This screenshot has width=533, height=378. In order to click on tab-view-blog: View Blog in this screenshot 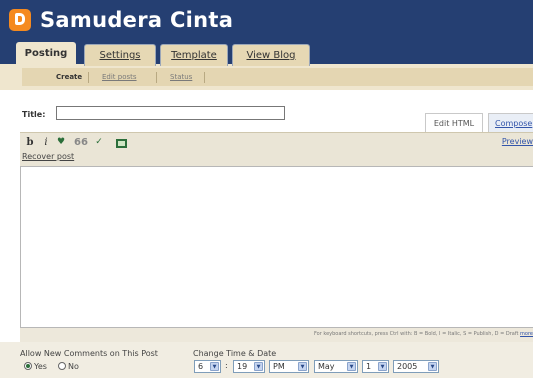, I will do `click(271, 55)`.